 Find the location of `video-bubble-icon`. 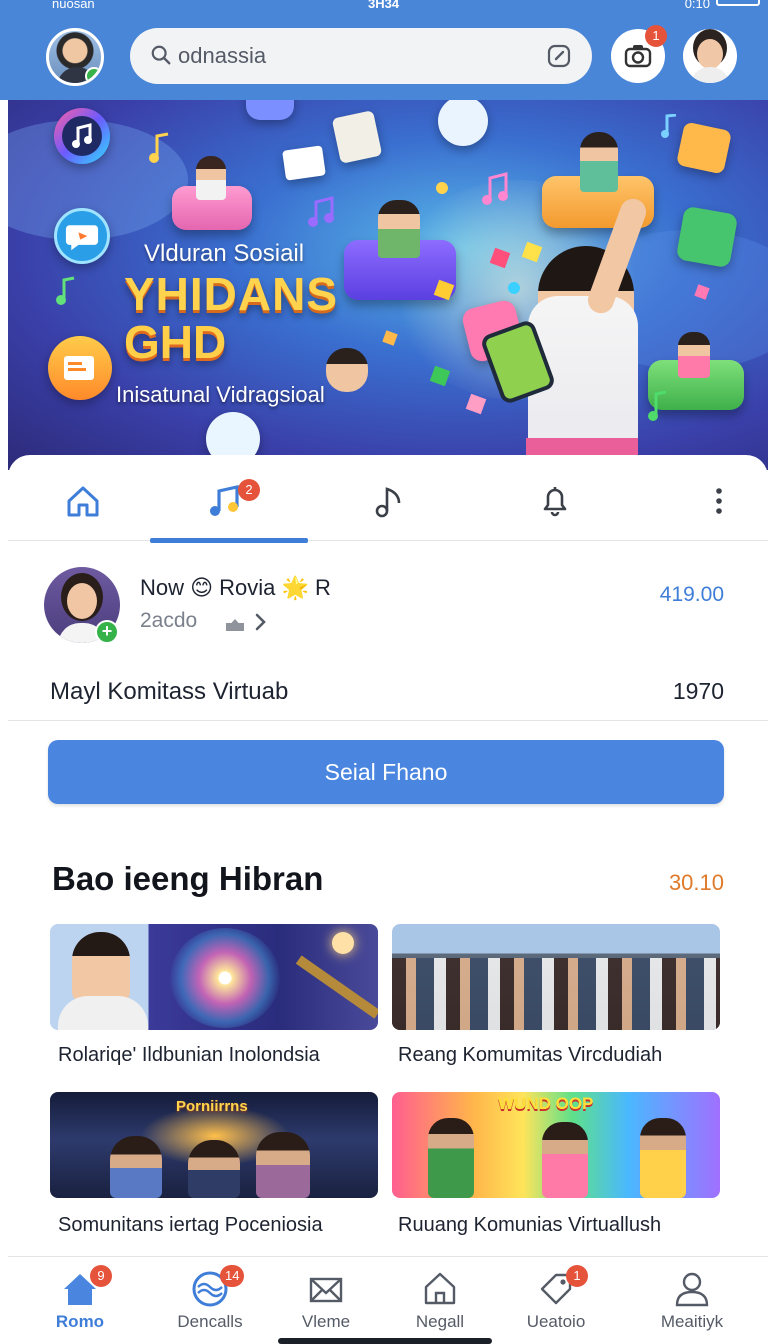

video-bubble-icon is located at coordinates (80, 368).